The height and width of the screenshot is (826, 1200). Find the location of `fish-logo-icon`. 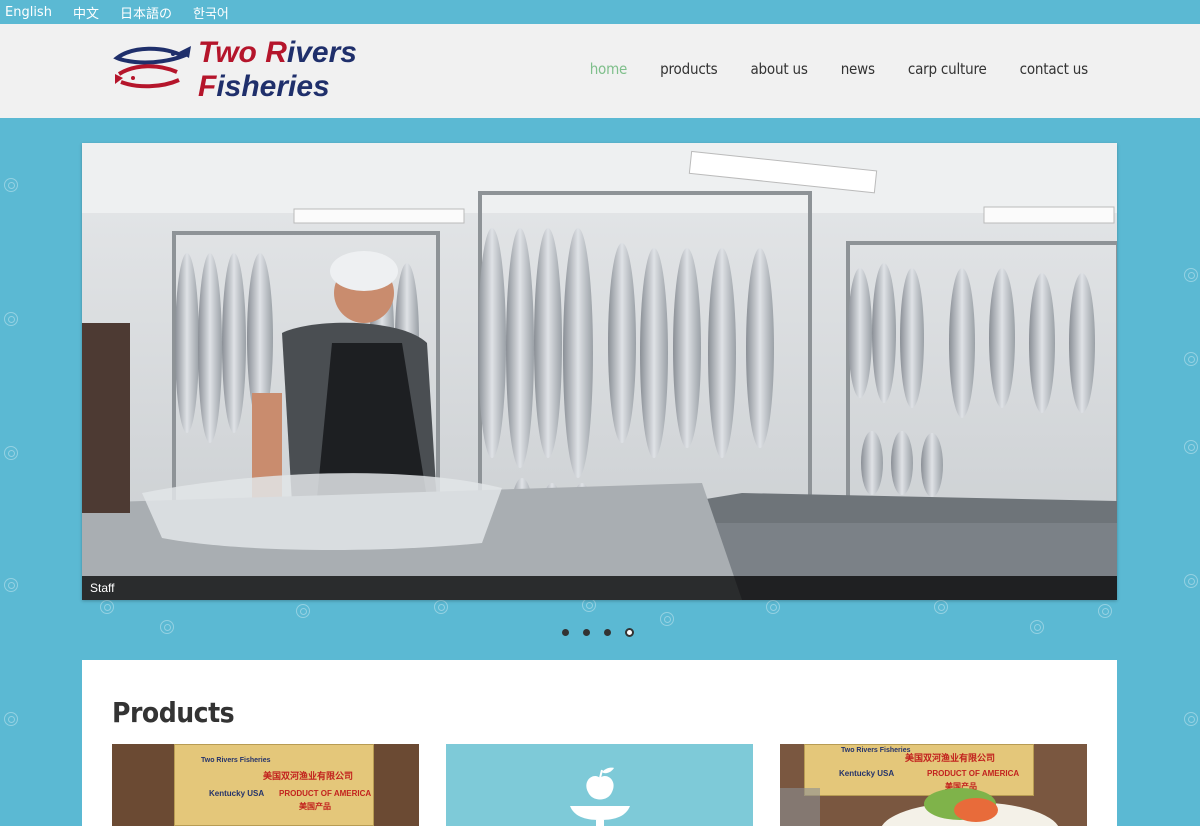

fish-logo-icon is located at coordinates (152, 67).